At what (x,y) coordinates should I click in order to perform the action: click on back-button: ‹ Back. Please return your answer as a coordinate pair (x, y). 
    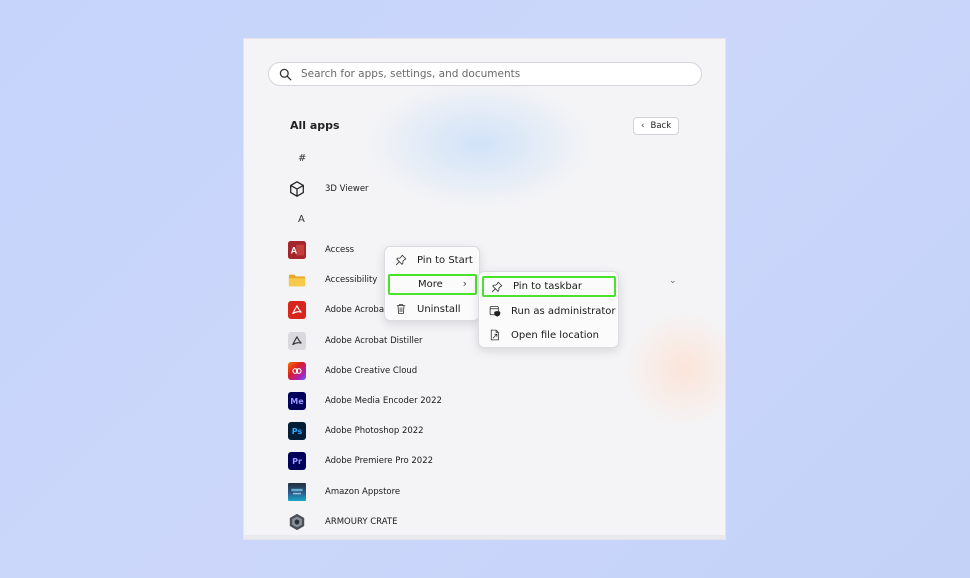
    Looking at the image, I should click on (656, 126).